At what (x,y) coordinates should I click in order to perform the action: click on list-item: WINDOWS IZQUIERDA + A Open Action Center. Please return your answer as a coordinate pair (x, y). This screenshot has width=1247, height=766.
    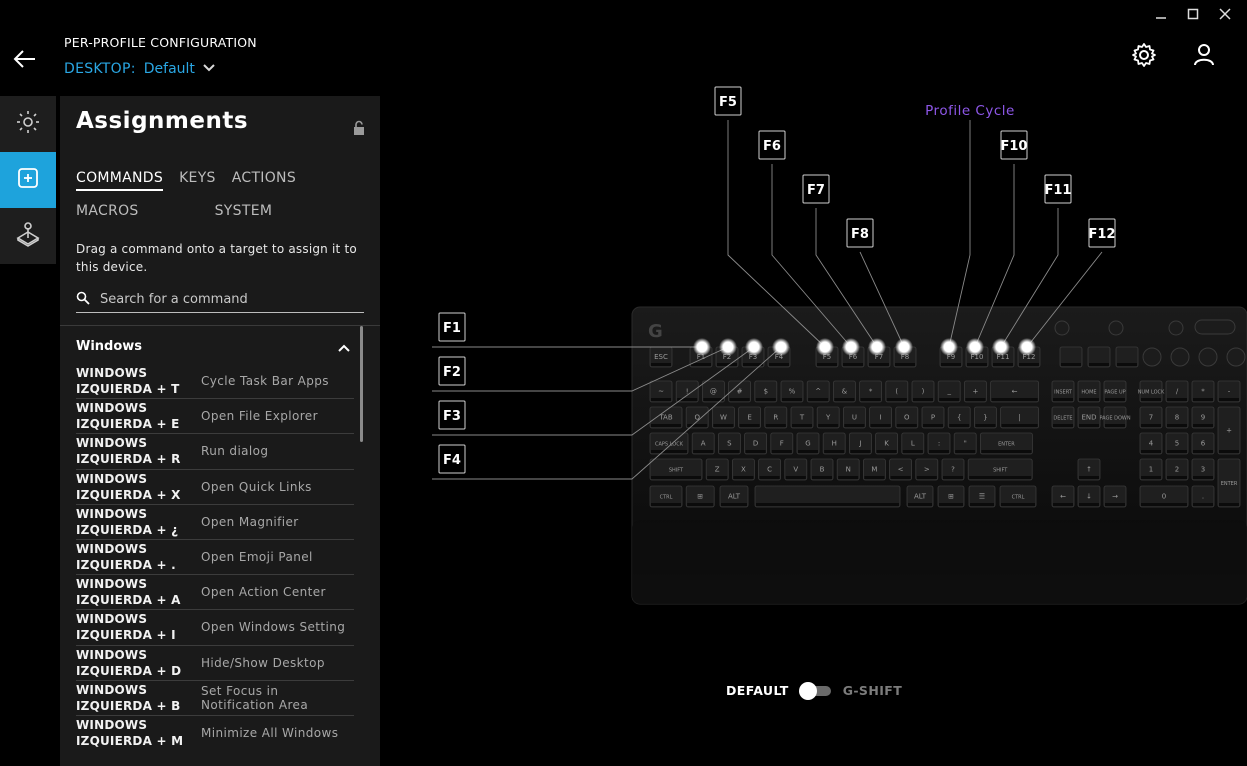
    Looking at the image, I should click on (215, 593).